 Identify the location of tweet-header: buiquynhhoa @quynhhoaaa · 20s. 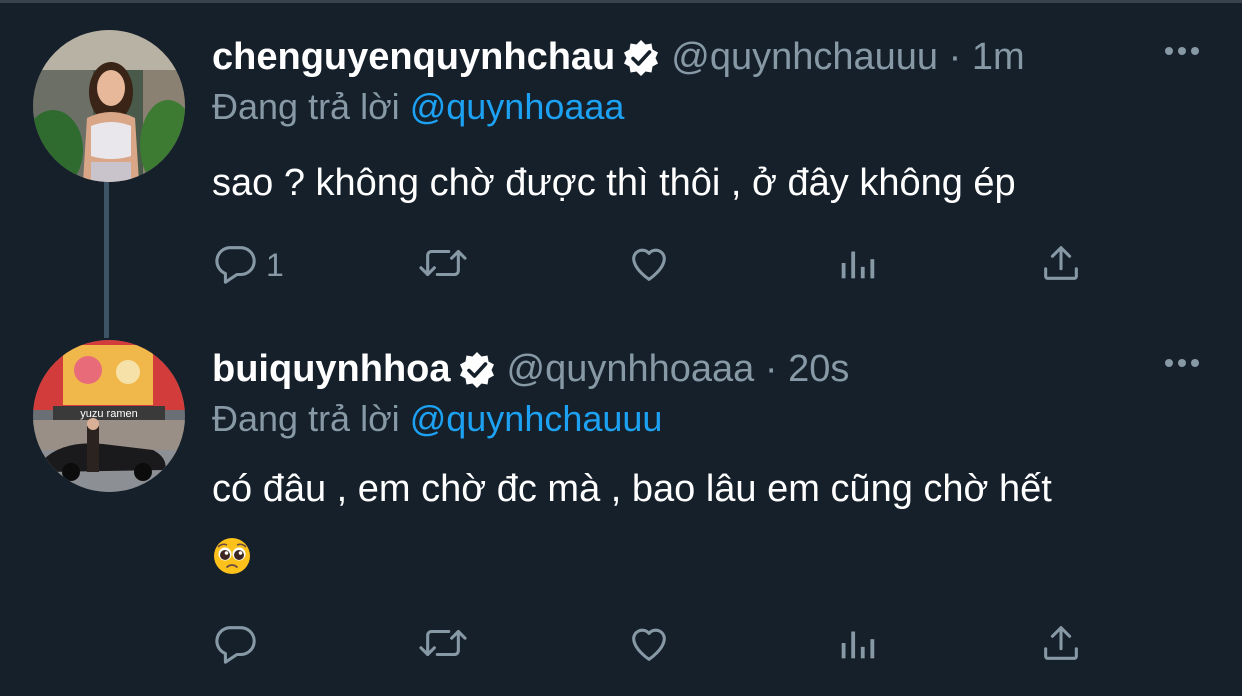
(530, 369).